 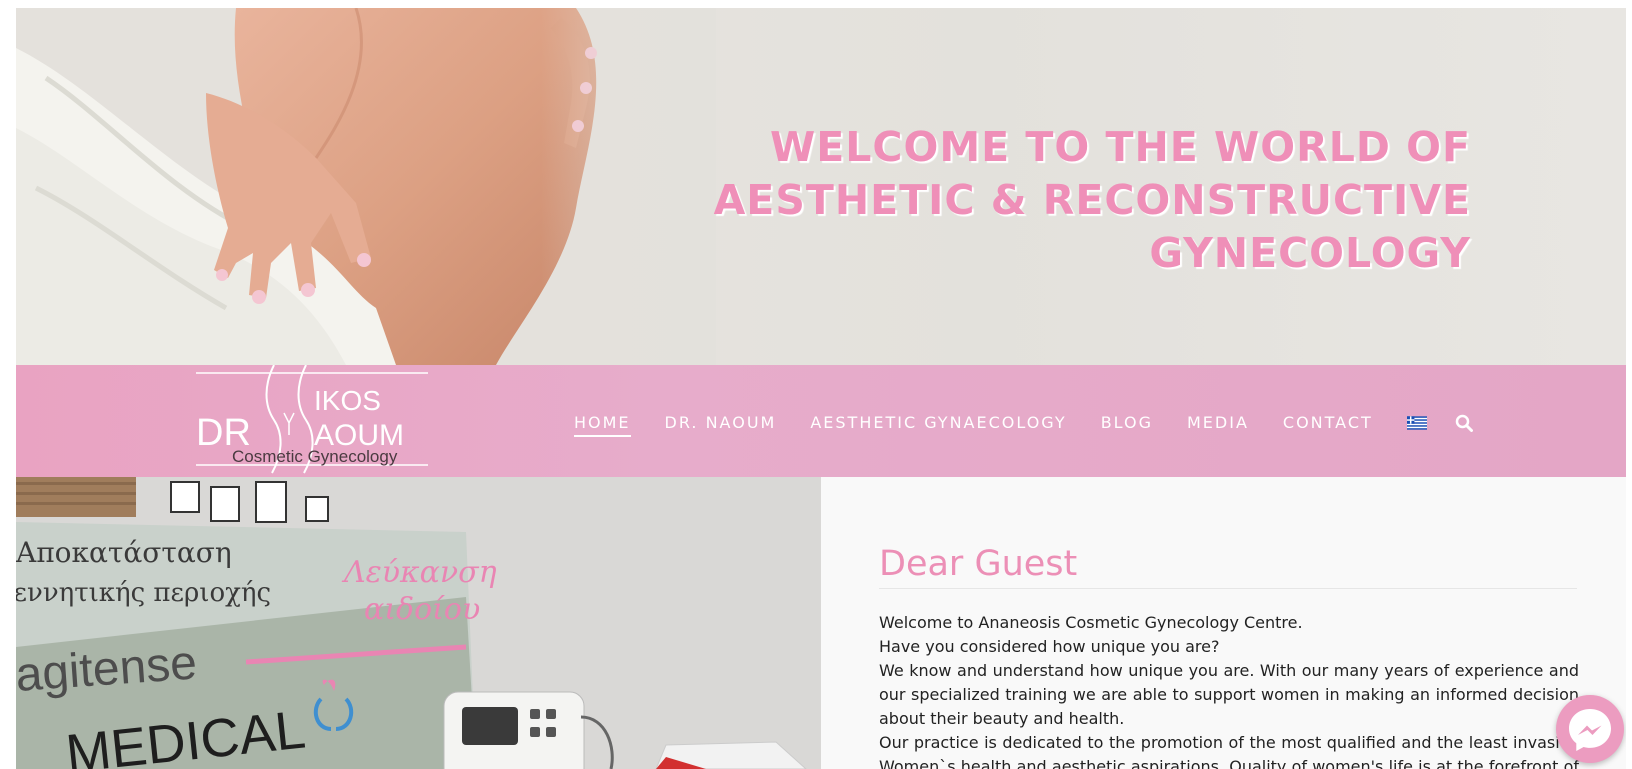 I want to click on logo-subtitle: Cosmetic Gynecology, so click(x=315, y=456).